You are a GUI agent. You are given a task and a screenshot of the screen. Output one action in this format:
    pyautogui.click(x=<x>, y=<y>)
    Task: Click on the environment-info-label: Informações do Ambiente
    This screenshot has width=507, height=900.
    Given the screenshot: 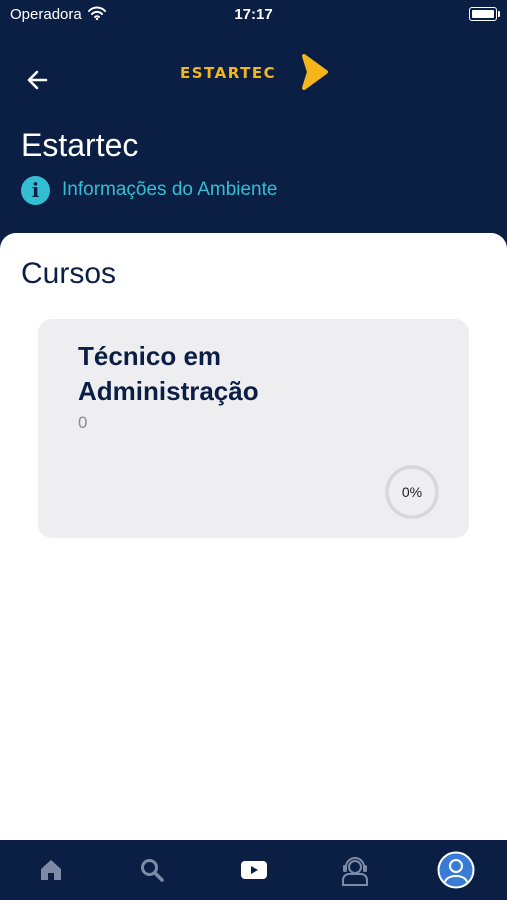 What is the action you would take?
    pyautogui.click(x=170, y=189)
    